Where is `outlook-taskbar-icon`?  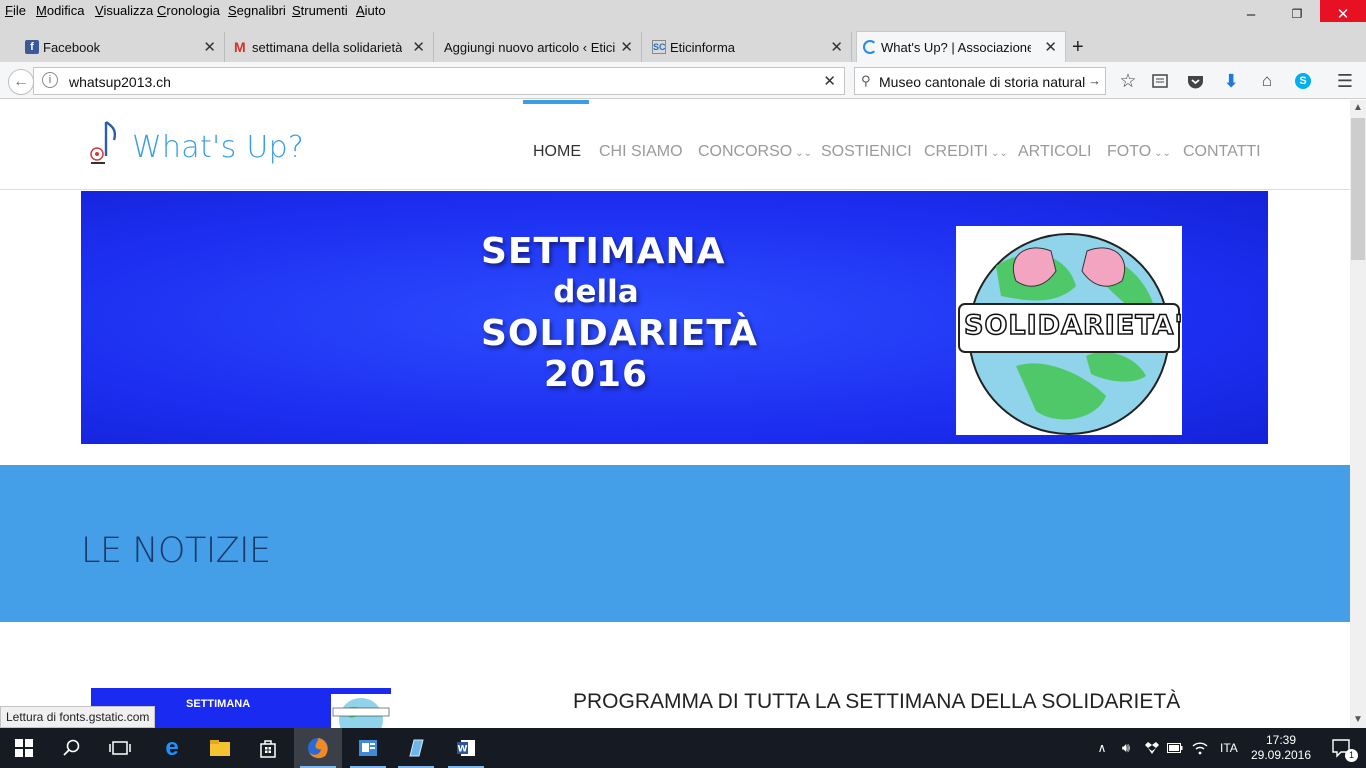 outlook-taskbar-icon is located at coordinates (368, 748).